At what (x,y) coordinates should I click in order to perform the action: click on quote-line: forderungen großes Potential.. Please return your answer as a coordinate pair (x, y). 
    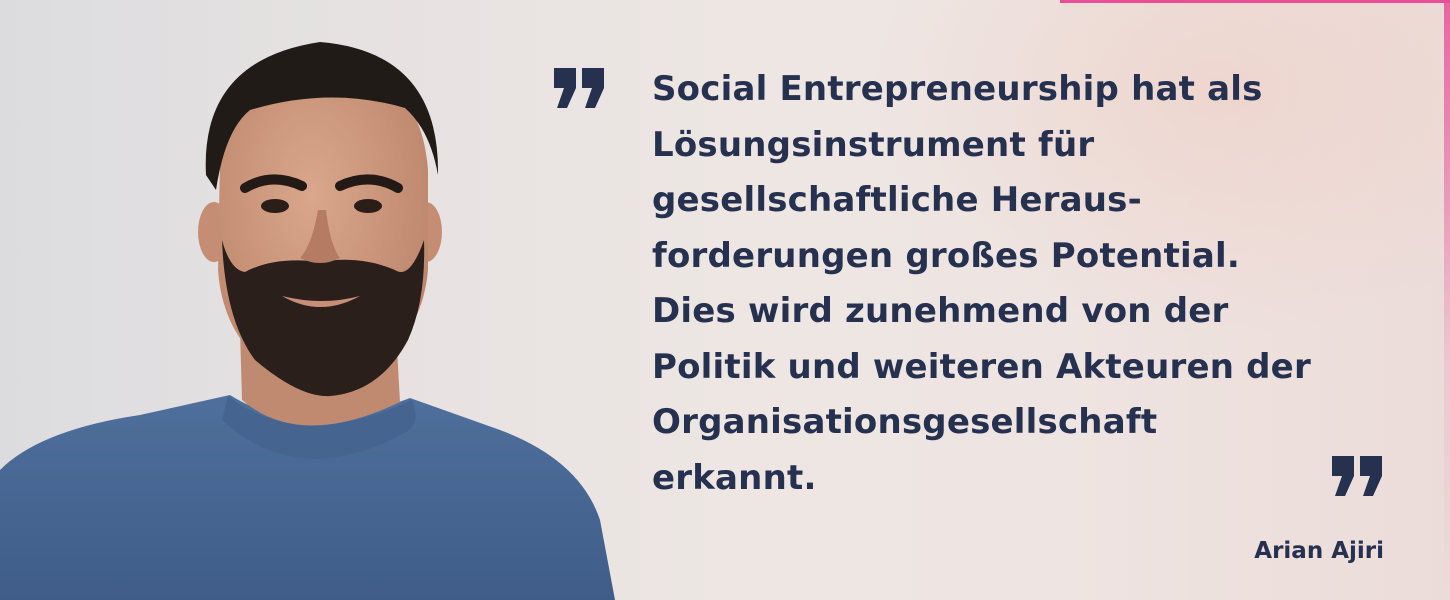
    Looking at the image, I should click on (946, 255).